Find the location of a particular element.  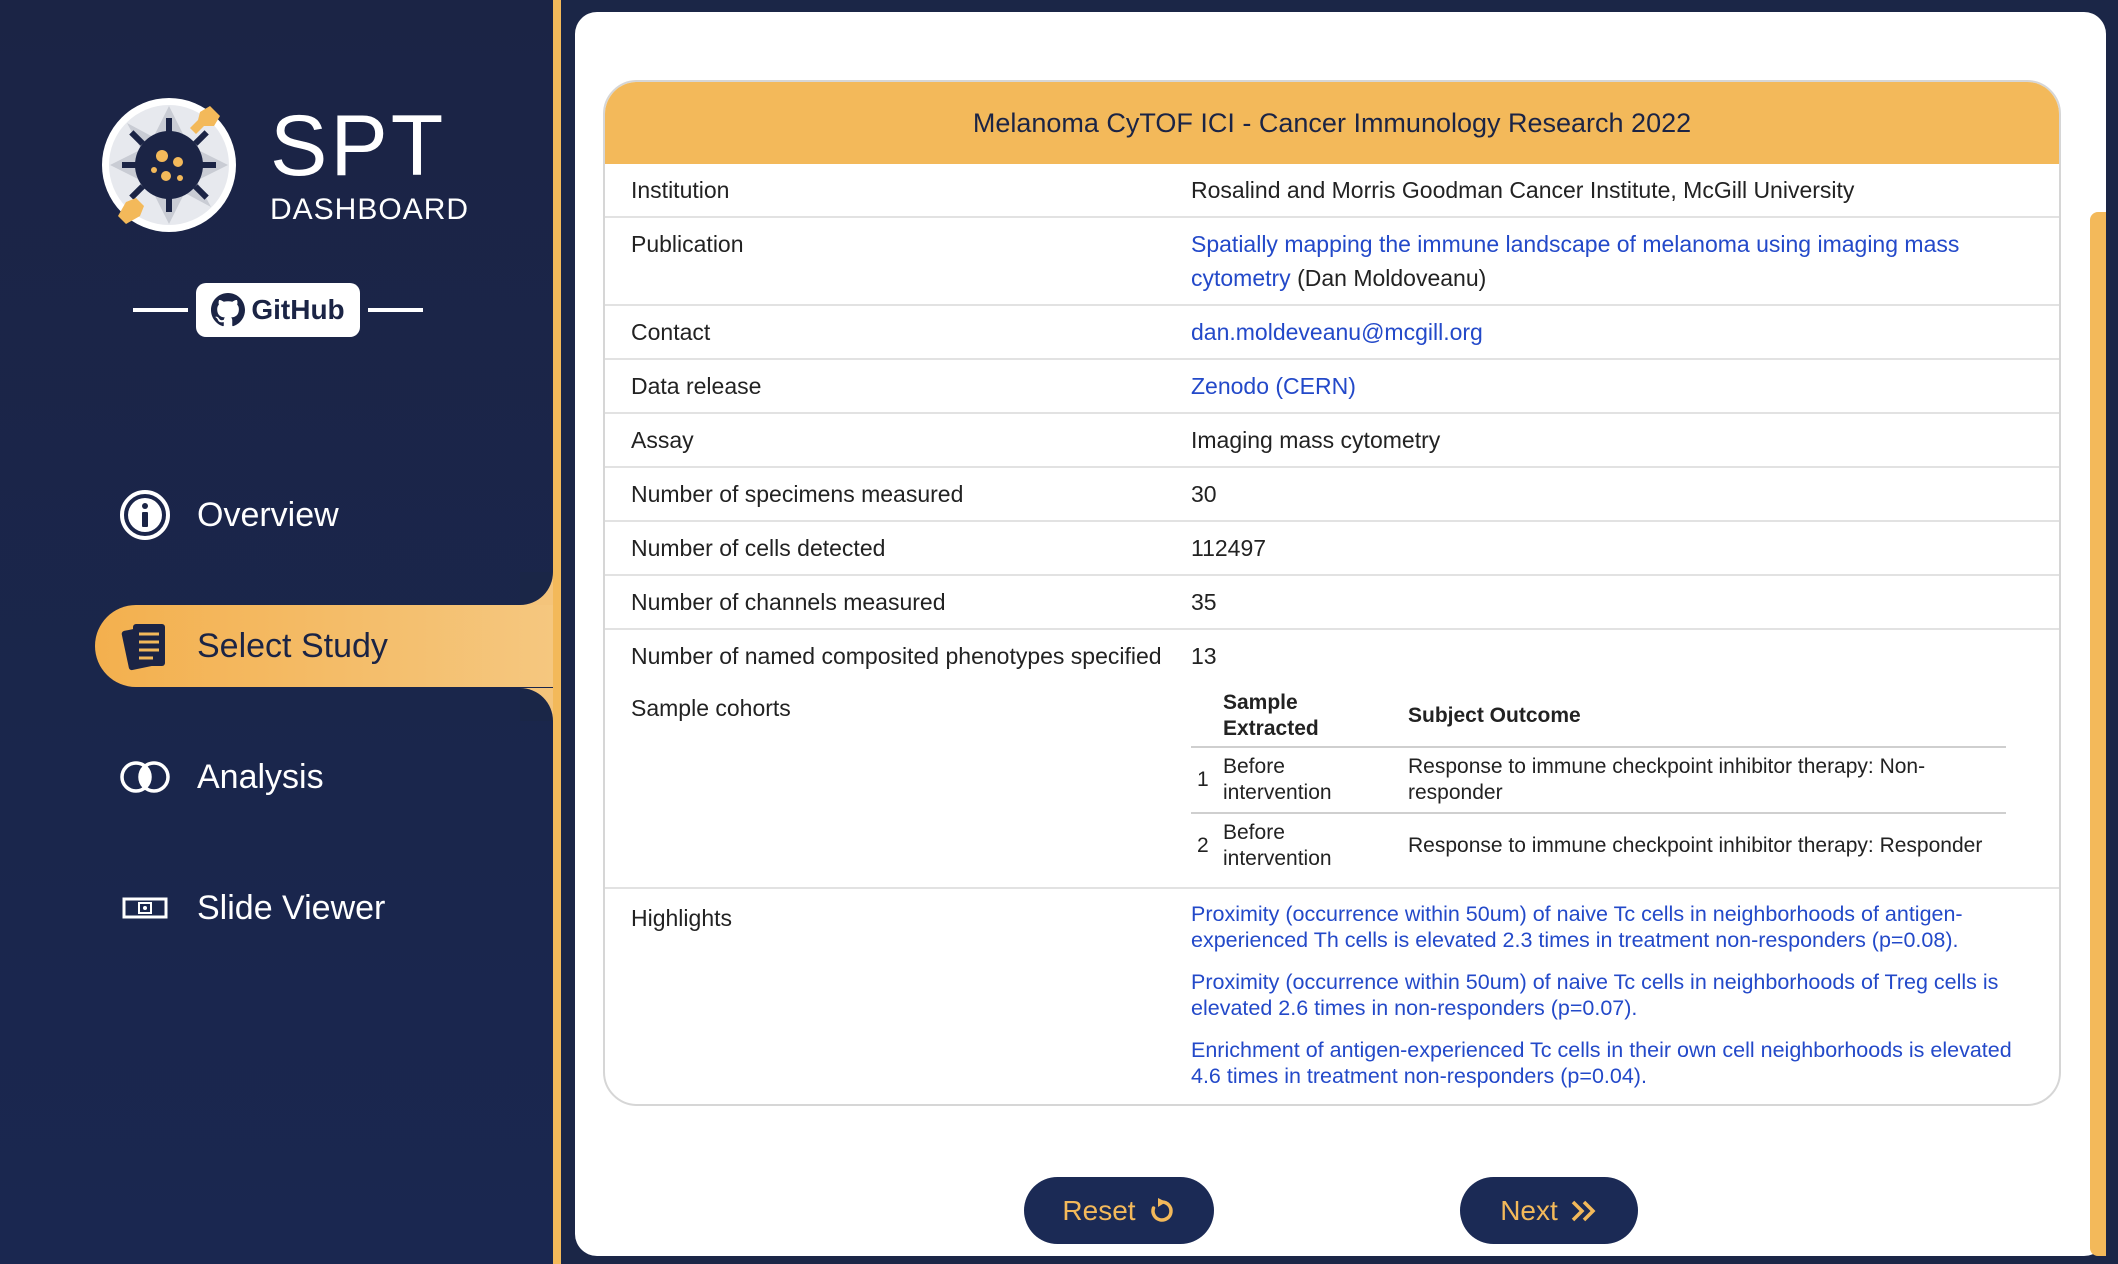

brand: SPT DASHBOARD is located at coordinates (284, 165).